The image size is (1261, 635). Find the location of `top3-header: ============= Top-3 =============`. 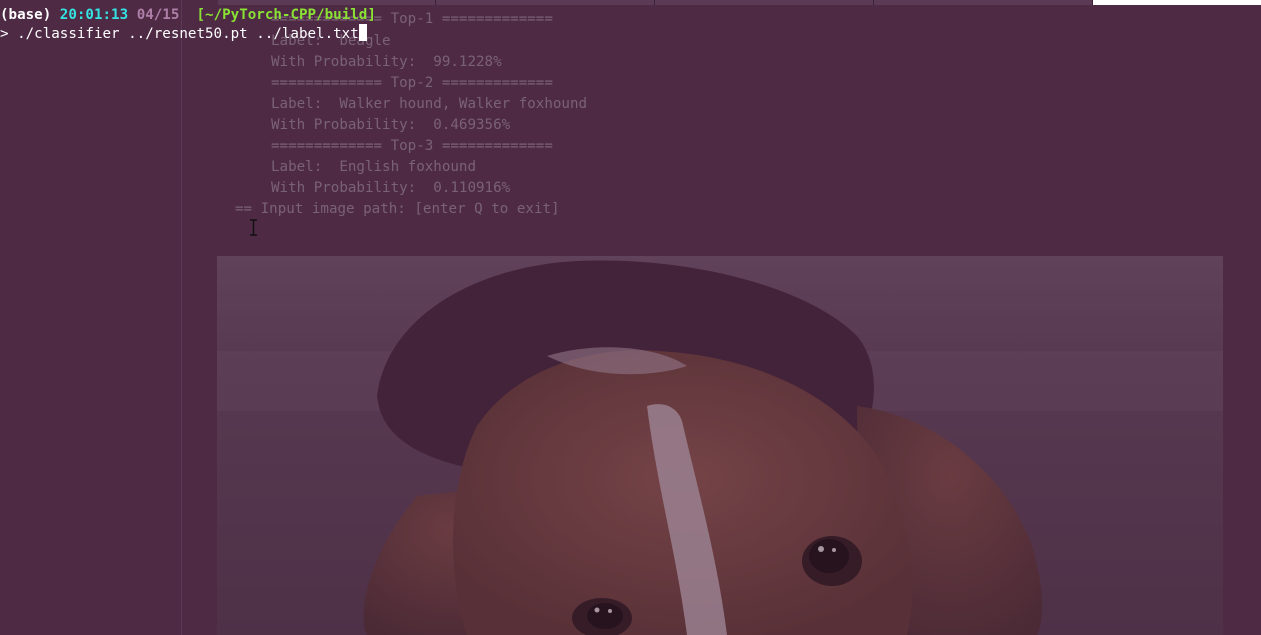

top3-header: ============= Top-3 ============= is located at coordinates (412, 146).